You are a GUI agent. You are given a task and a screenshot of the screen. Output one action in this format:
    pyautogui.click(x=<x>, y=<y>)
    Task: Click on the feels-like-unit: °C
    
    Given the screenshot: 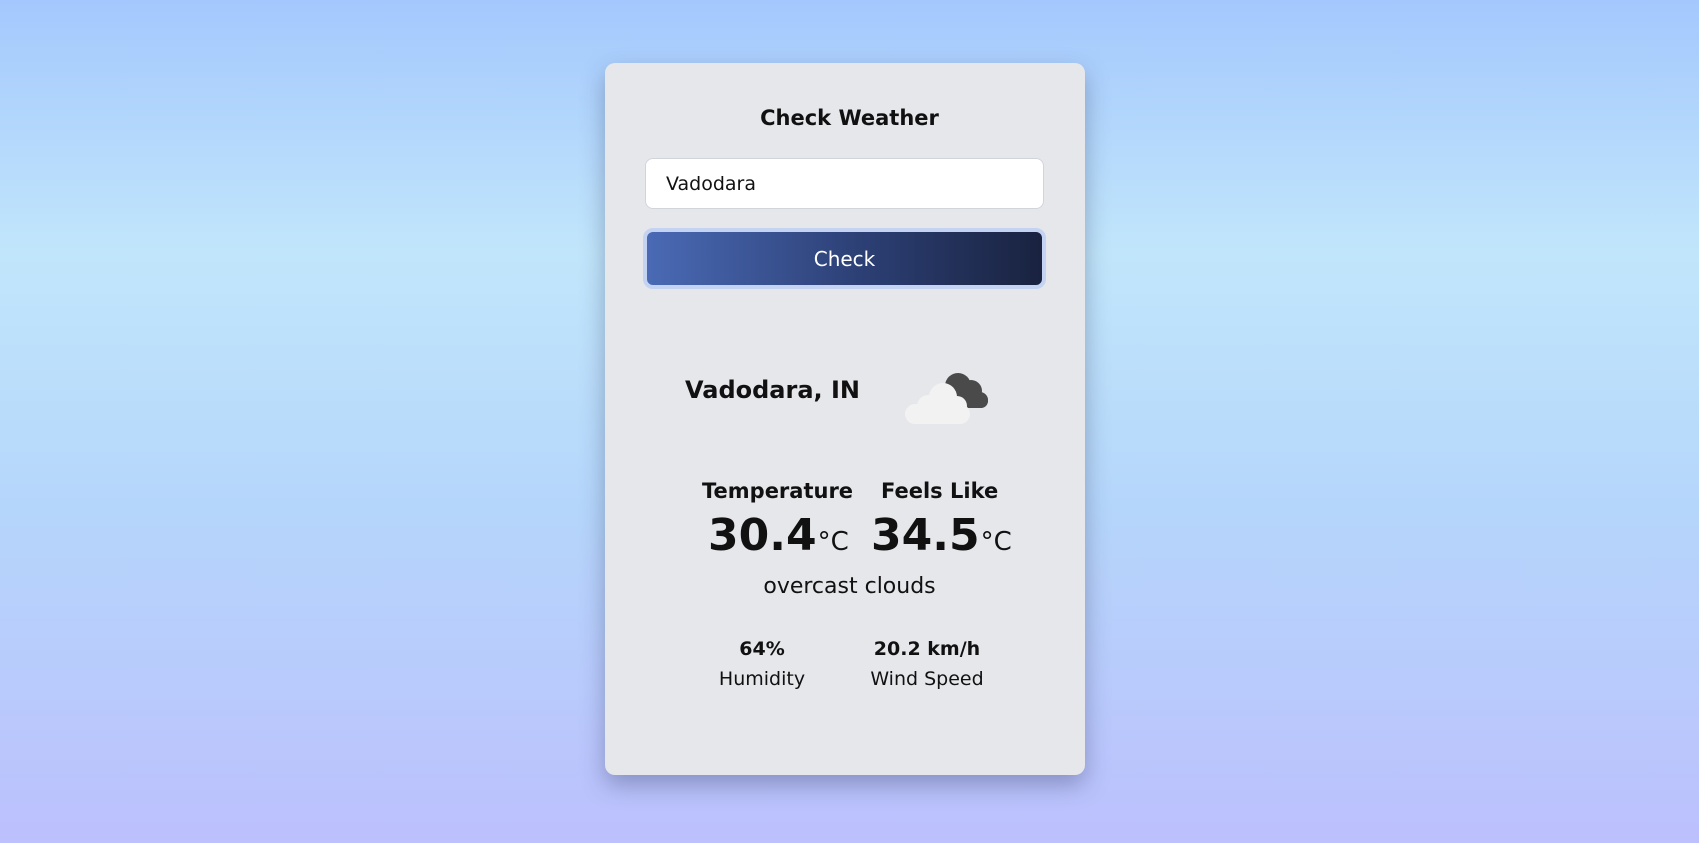 What is the action you would take?
    pyautogui.click(x=996, y=542)
    